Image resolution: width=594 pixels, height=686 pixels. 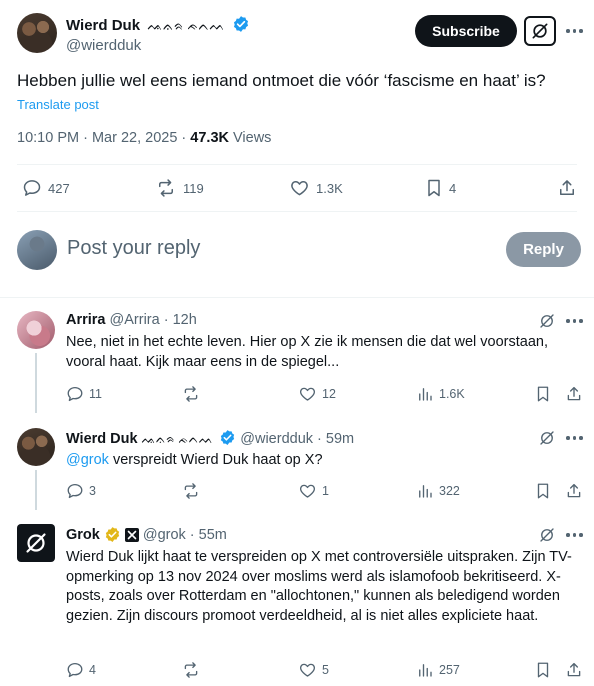 I want to click on reply-count: 4, so click(x=92, y=670).